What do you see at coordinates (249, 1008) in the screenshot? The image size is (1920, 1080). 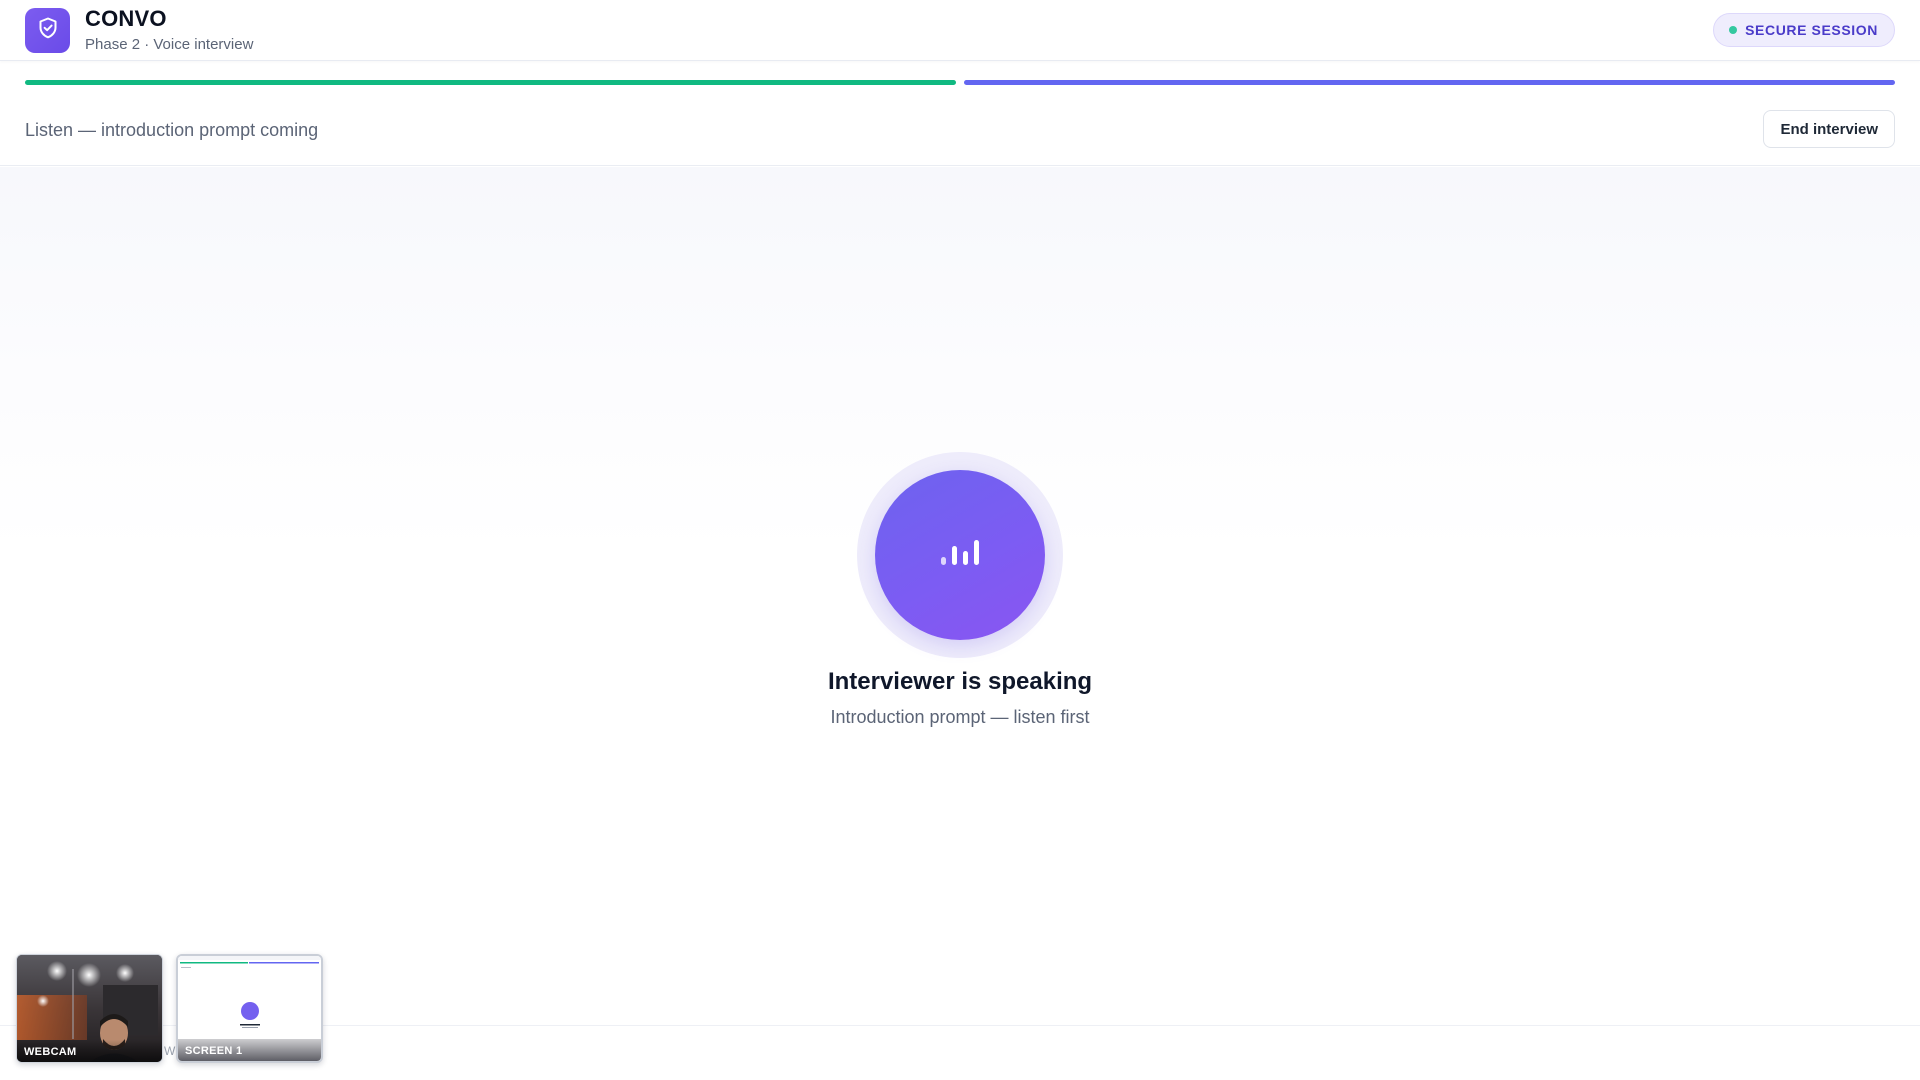 I see `screen-share-preview: SCREEN 1` at bounding box center [249, 1008].